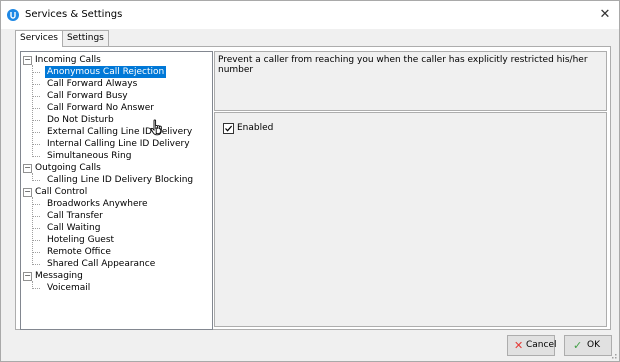 Image resolution: width=620 pixels, height=362 pixels. I want to click on tree-item-shared-call-appearance: Shared Call Appearance, so click(115, 264).